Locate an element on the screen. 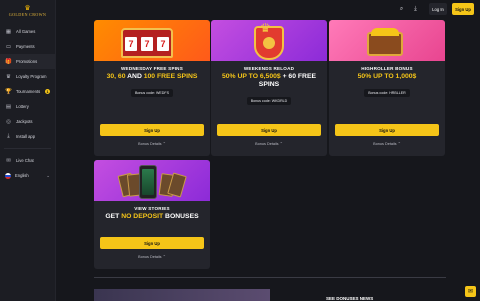 This screenshot has height=301, width=480. promo-title: HIGHROLLER BONUS is located at coordinates (387, 68).